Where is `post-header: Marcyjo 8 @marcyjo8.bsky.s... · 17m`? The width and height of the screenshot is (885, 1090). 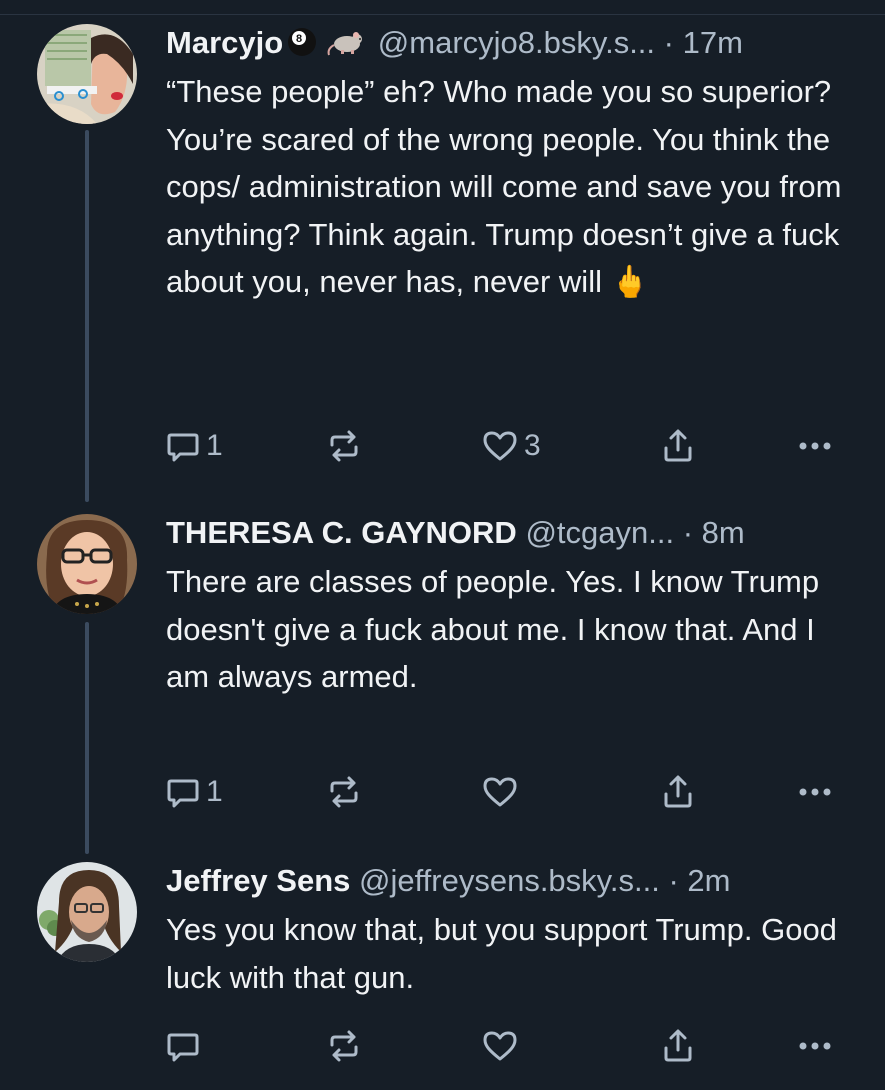
post-header: Marcyjo 8 @marcyjo8.bsky.s... · 17m is located at coordinates (511, 44).